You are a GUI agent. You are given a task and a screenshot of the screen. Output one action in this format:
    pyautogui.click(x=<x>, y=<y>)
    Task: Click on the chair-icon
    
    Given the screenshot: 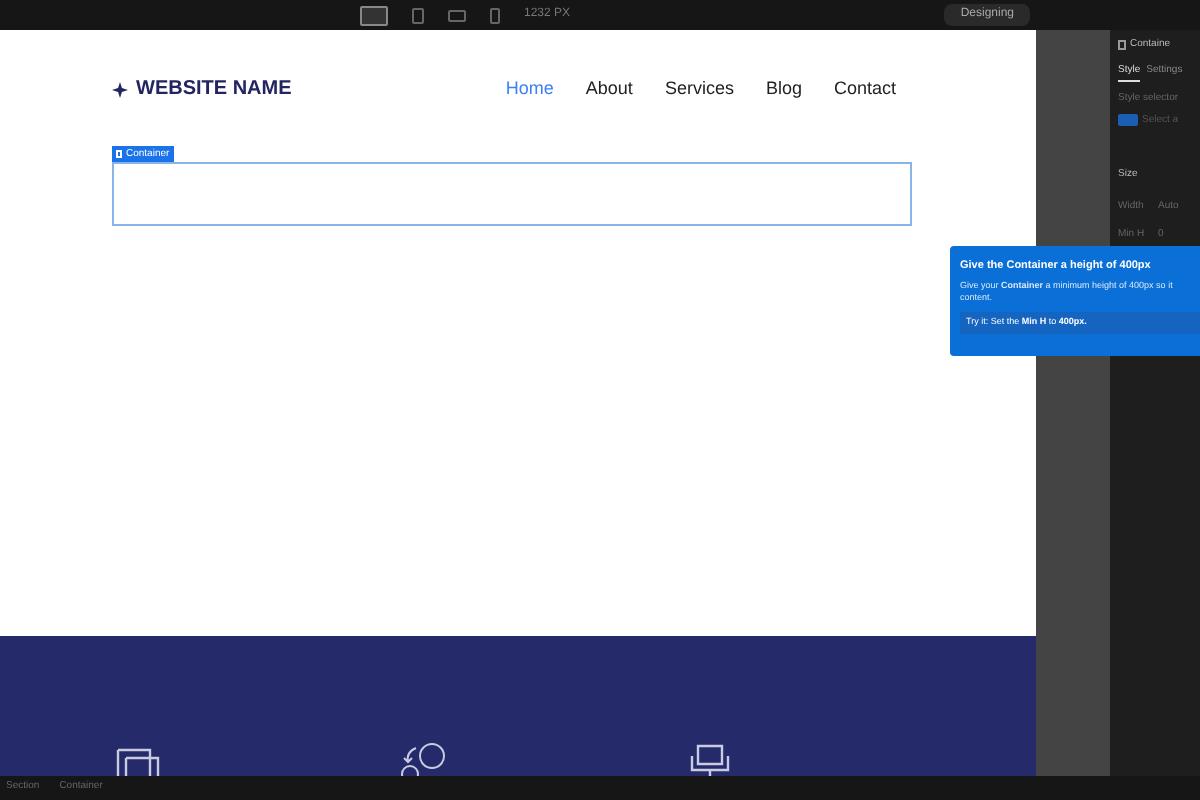 What is the action you would take?
    pyautogui.click(x=710, y=760)
    